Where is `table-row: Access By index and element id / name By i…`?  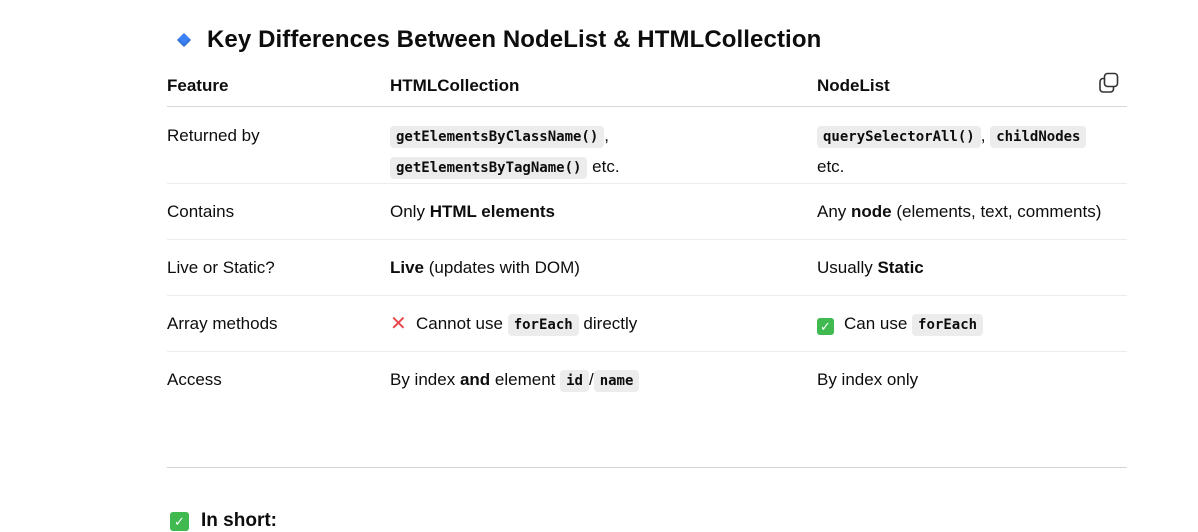 table-row: Access By index and element id / name By i… is located at coordinates (647, 380).